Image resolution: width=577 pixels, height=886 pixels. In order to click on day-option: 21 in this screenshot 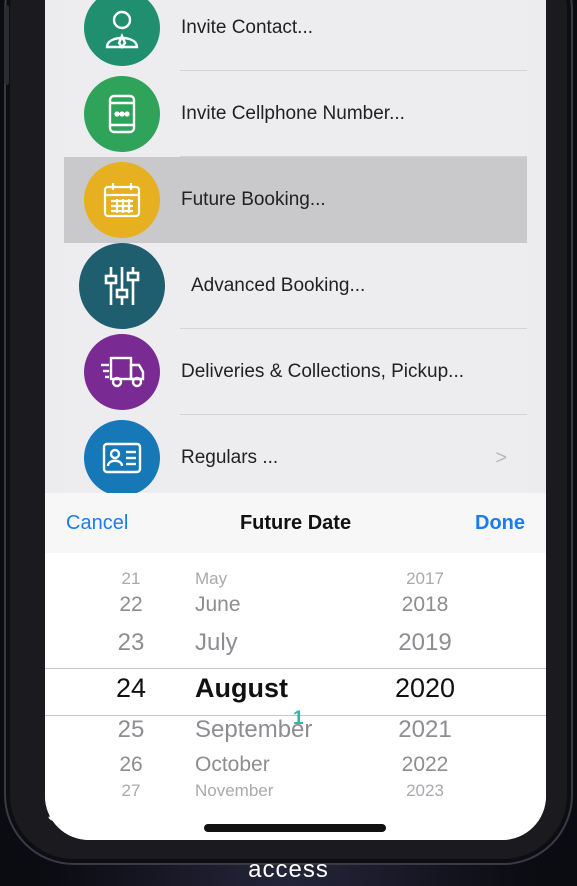, I will do `click(131, 579)`.